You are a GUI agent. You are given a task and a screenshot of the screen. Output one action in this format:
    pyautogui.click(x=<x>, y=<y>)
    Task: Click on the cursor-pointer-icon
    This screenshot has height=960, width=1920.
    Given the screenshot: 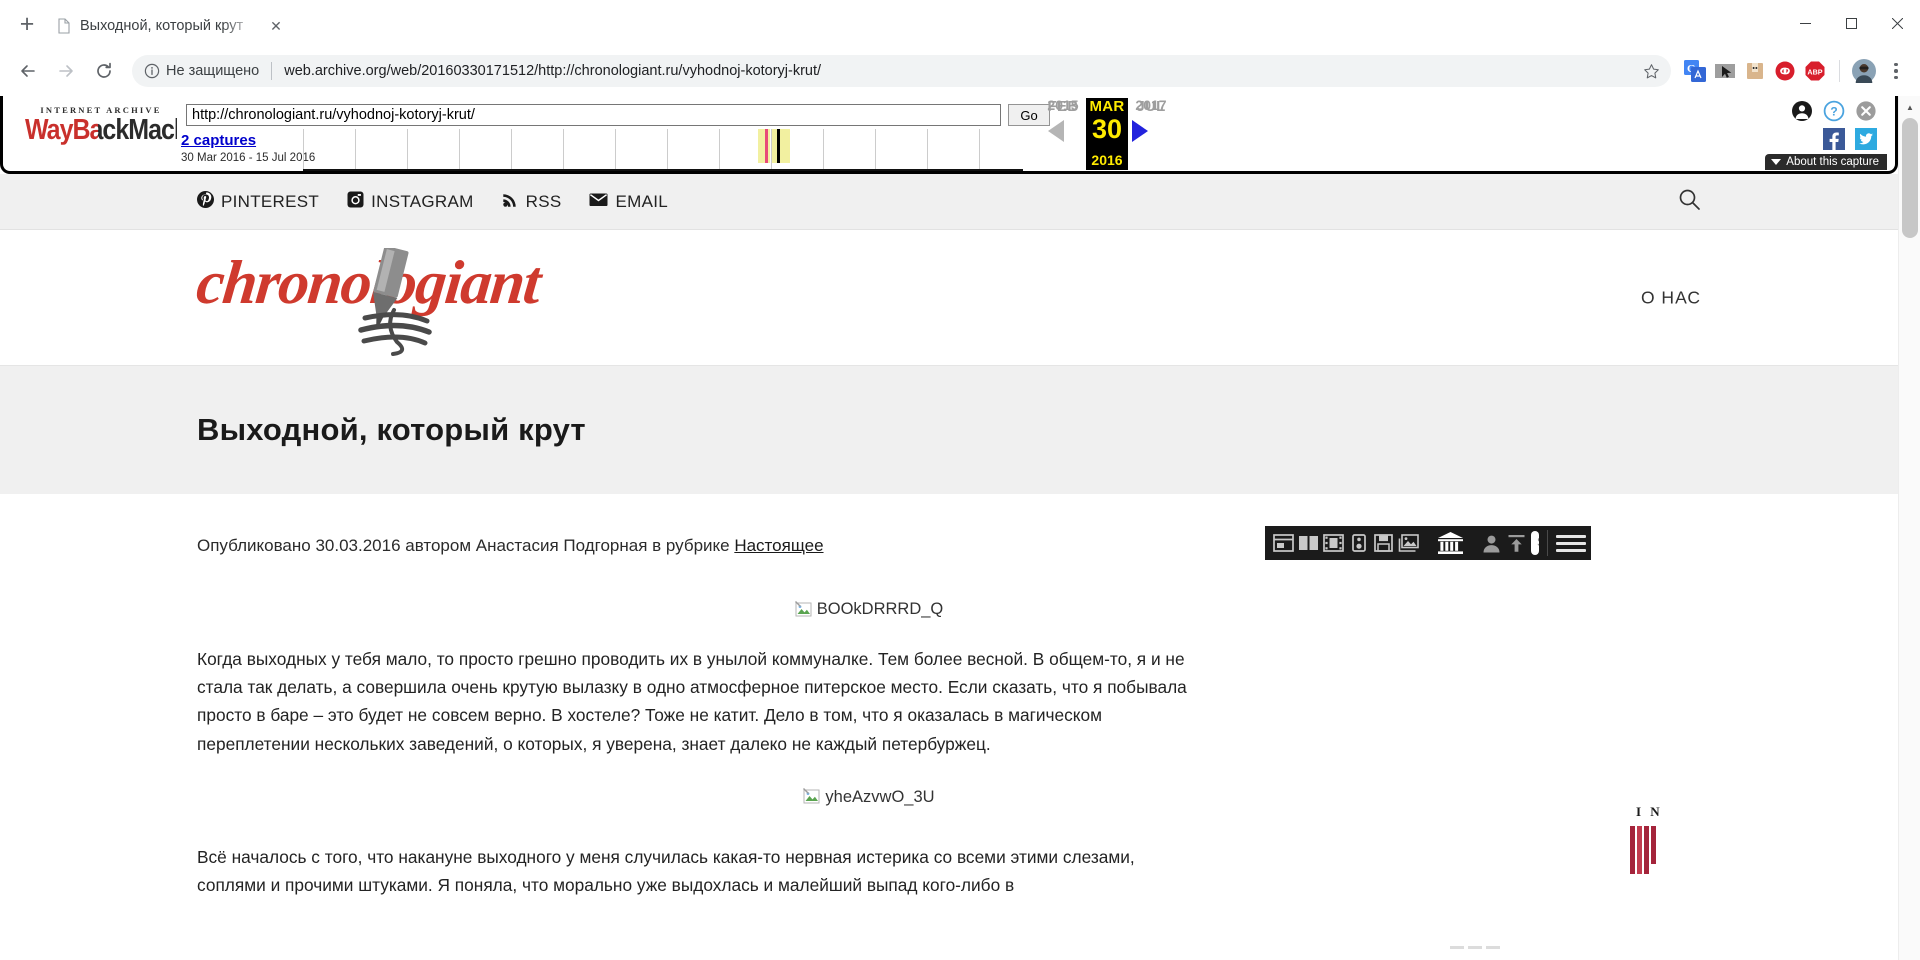 What is the action you would take?
    pyautogui.click(x=1725, y=71)
    